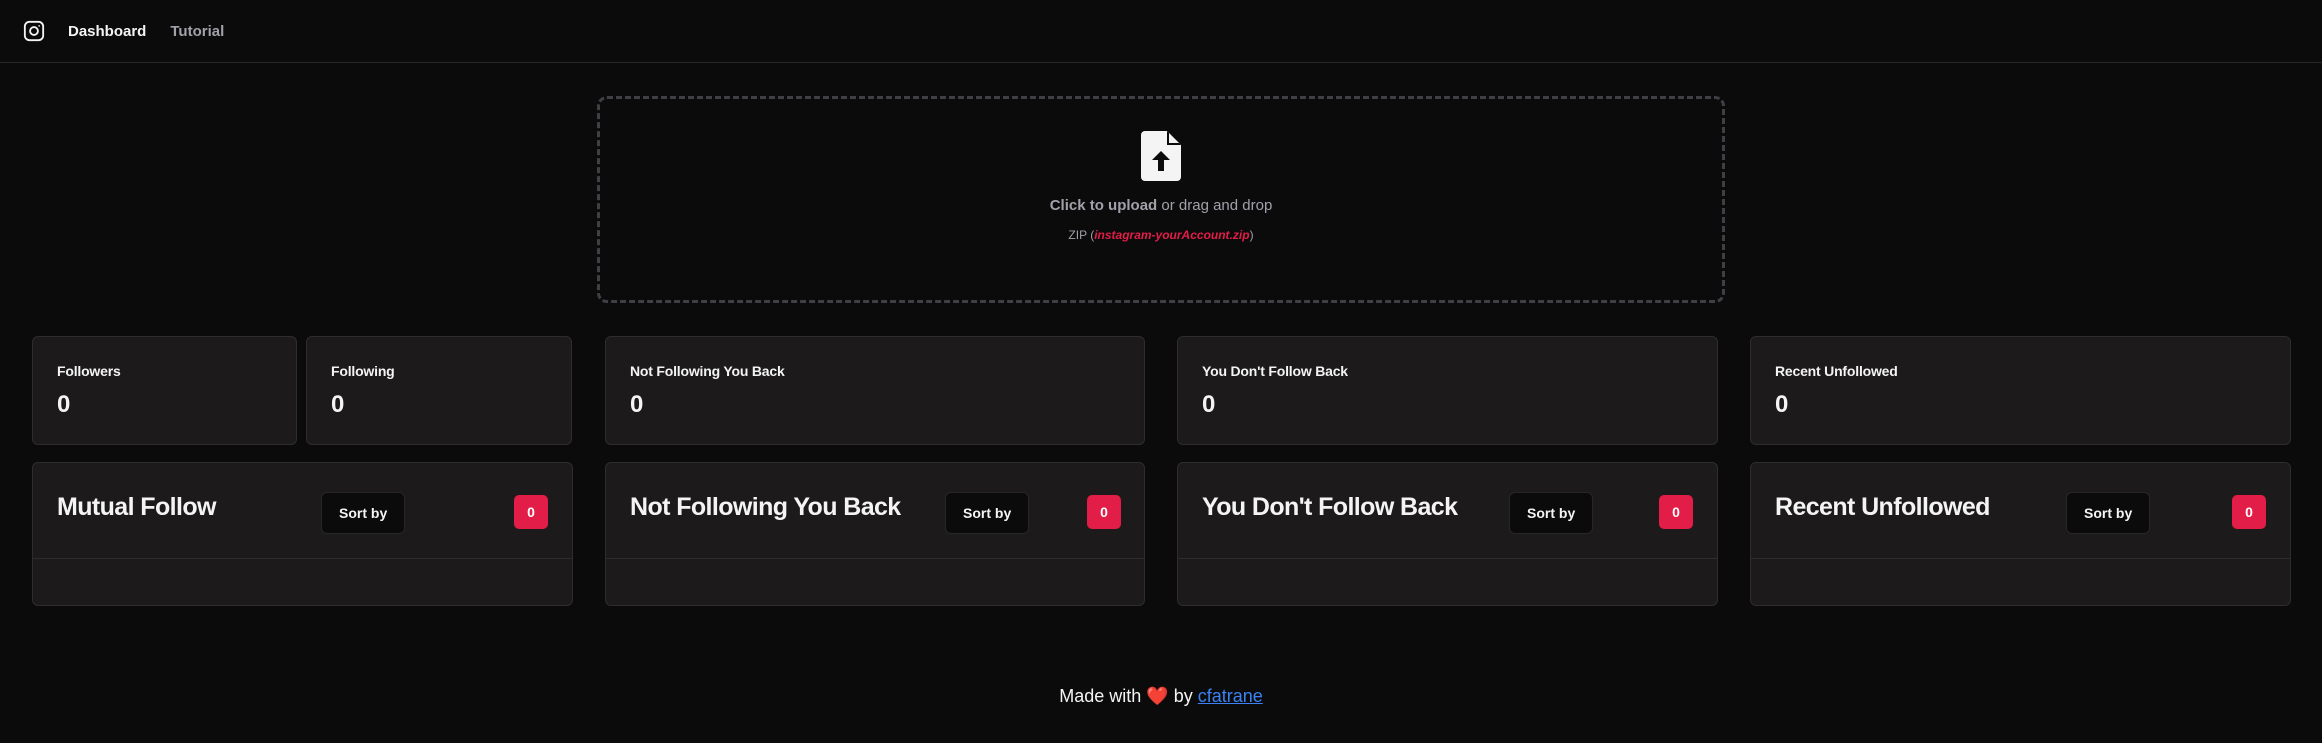  I want to click on upload-format-suffix: ), so click(1251, 235).